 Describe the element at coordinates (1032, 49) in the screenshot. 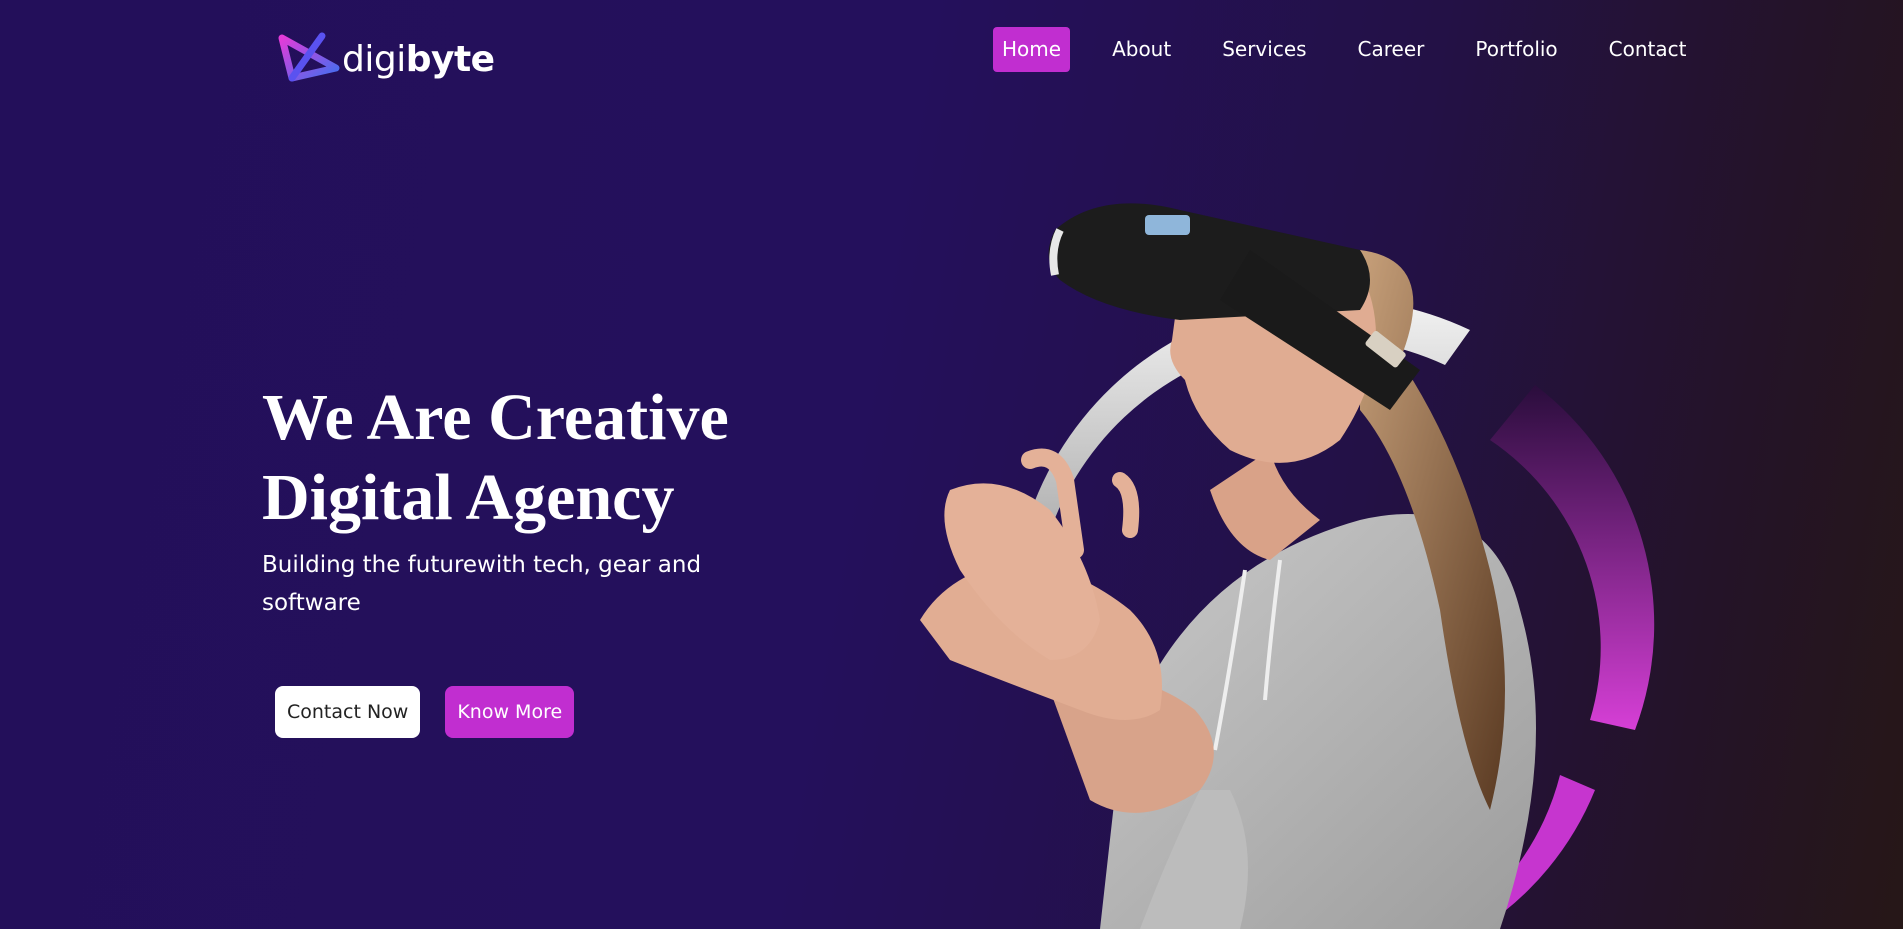

I see `nav-item-home: Home` at that location.